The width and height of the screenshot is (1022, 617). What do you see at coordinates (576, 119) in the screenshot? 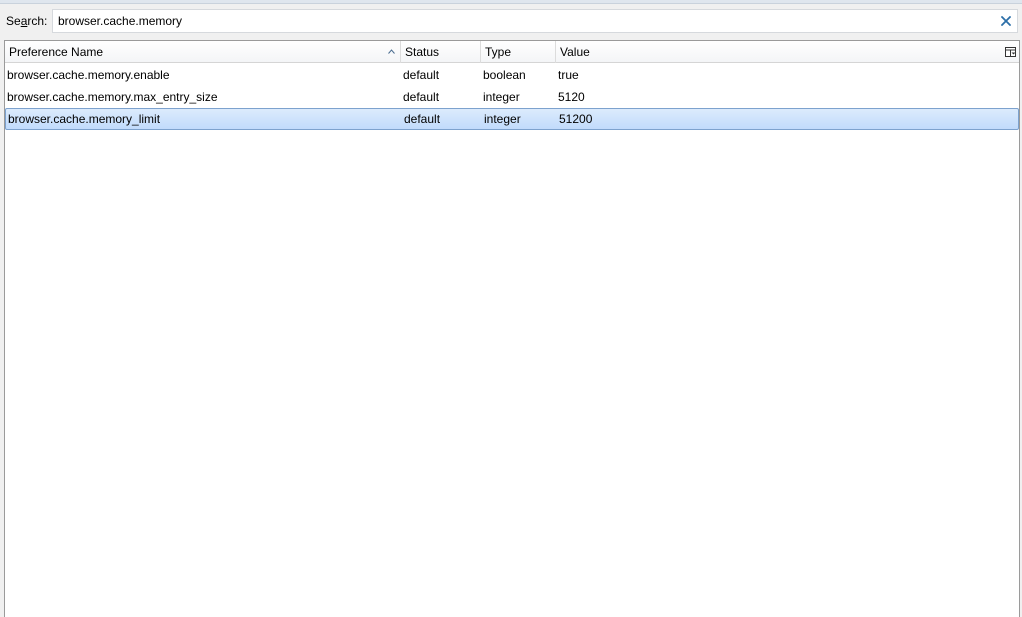
I see `cell-value: 51200` at bounding box center [576, 119].